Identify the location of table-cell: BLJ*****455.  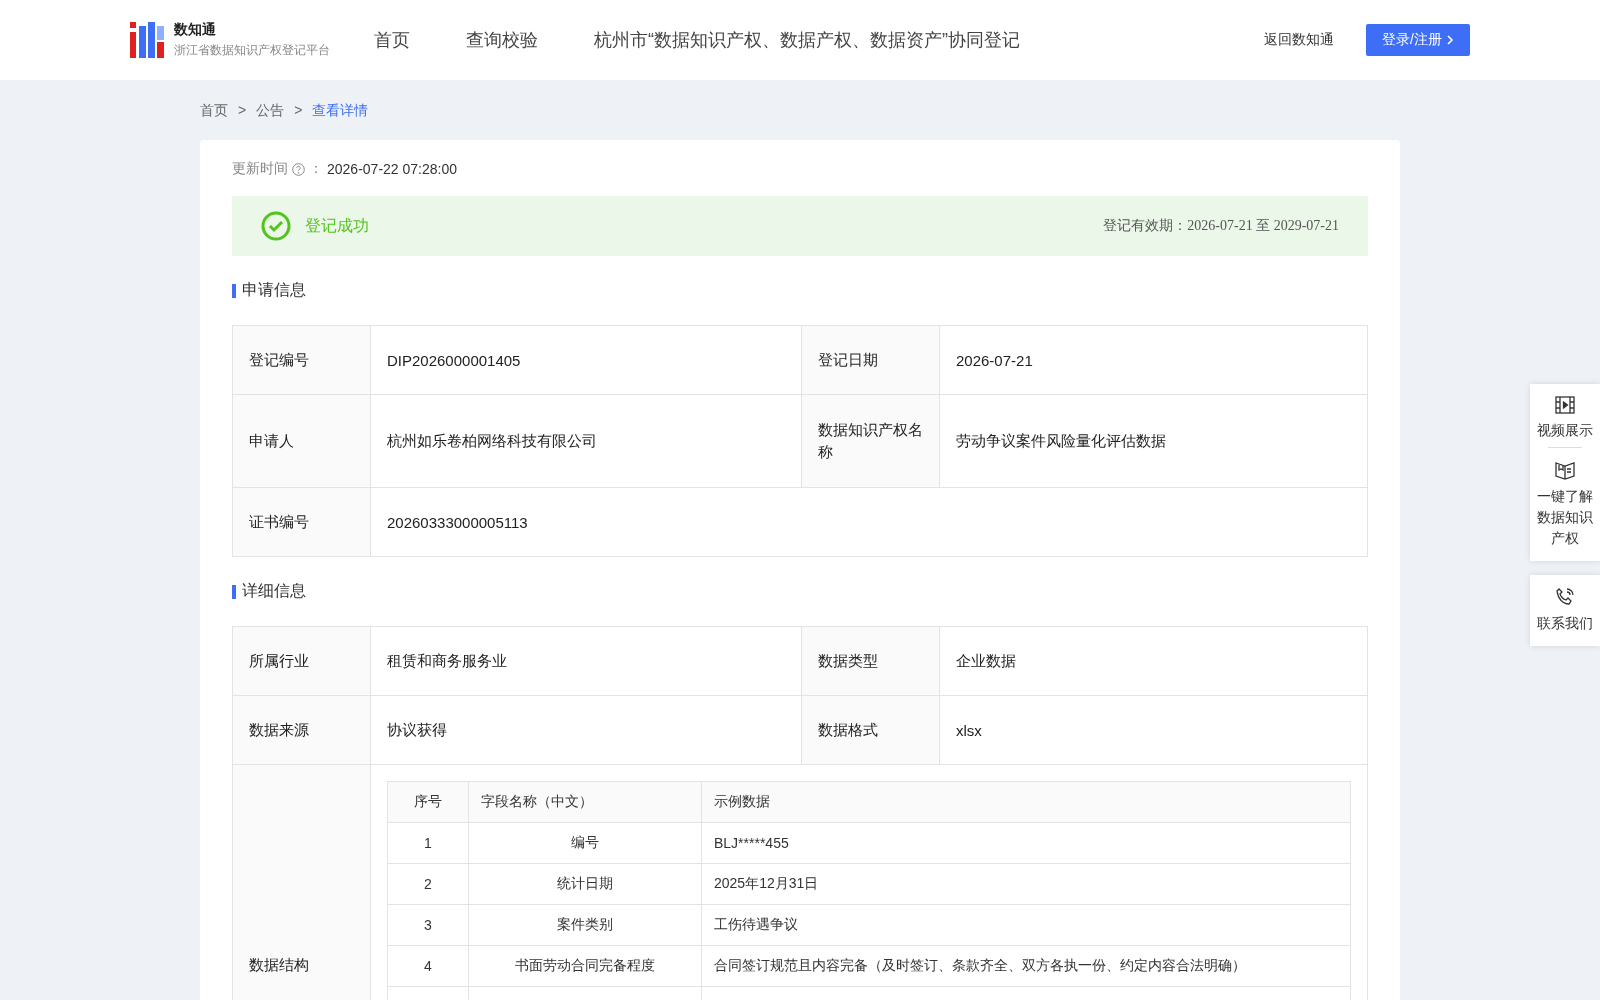
(1026, 843).